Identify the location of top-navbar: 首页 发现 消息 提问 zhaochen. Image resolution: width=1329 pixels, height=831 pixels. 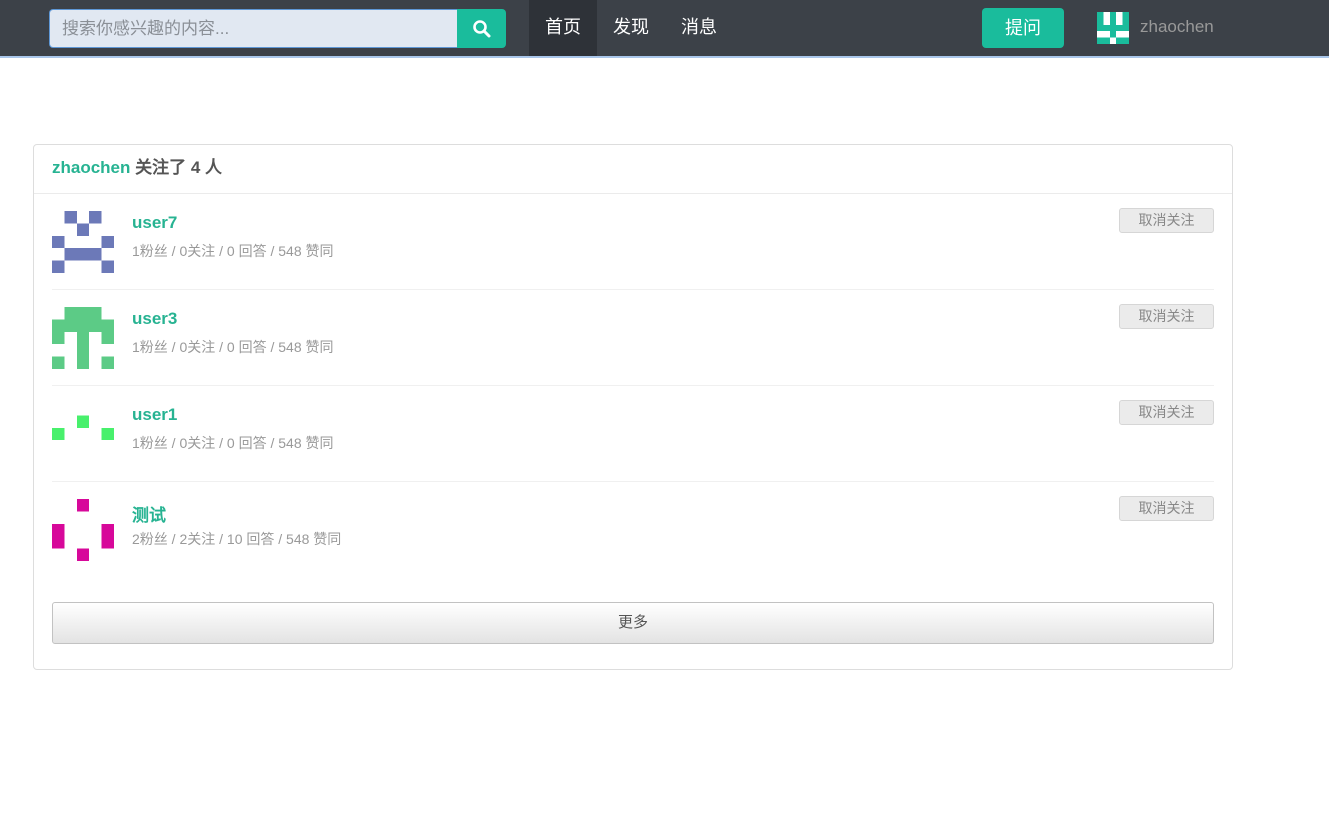
(664, 29).